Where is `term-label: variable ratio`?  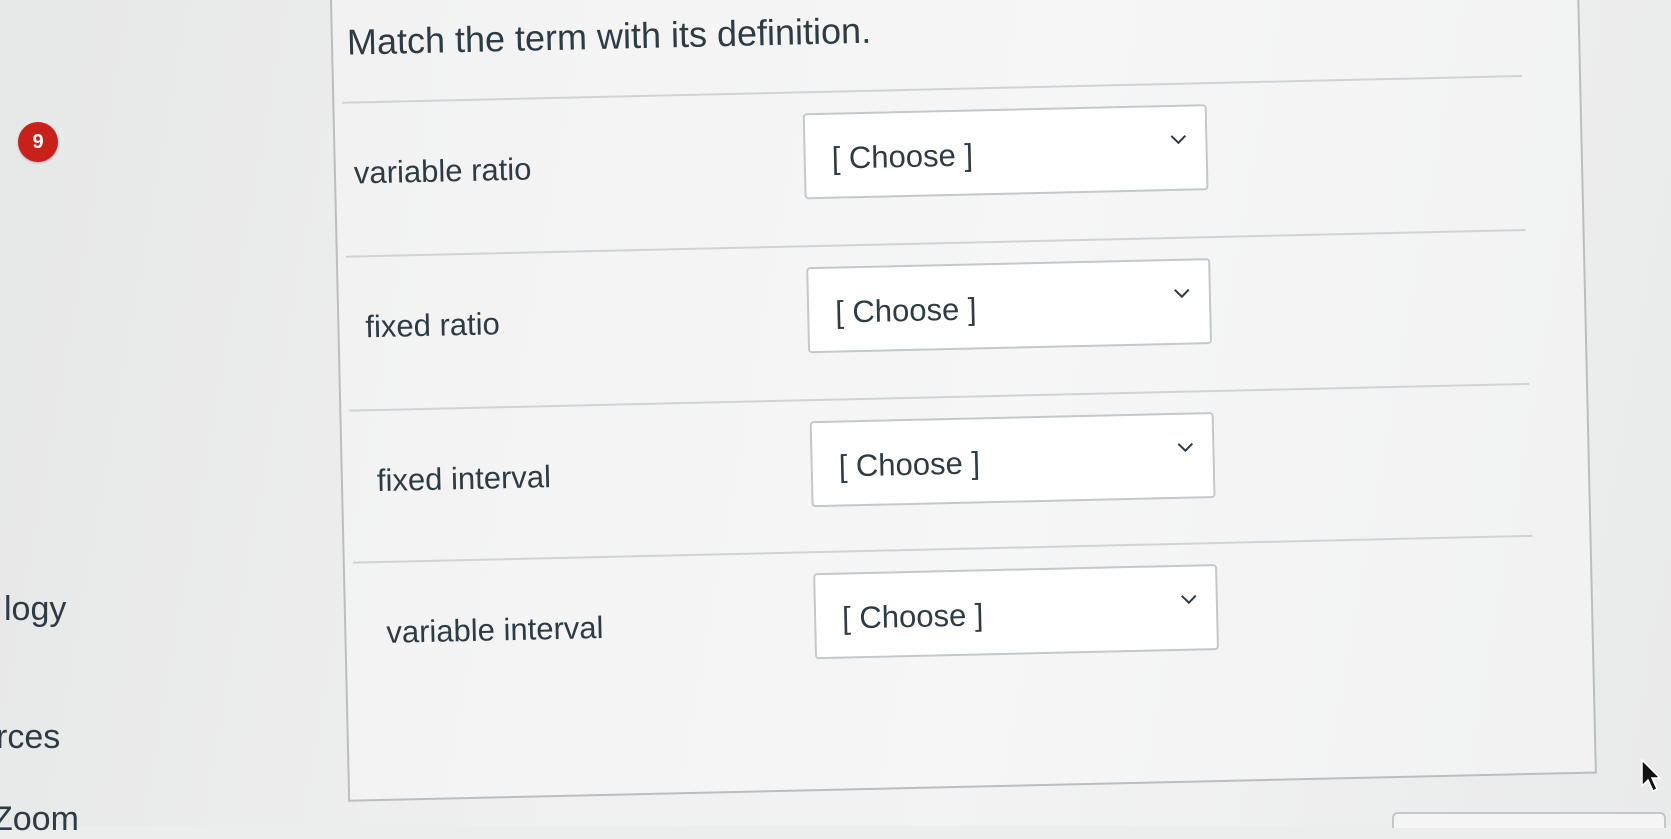 term-label: variable ratio is located at coordinates (442, 171).